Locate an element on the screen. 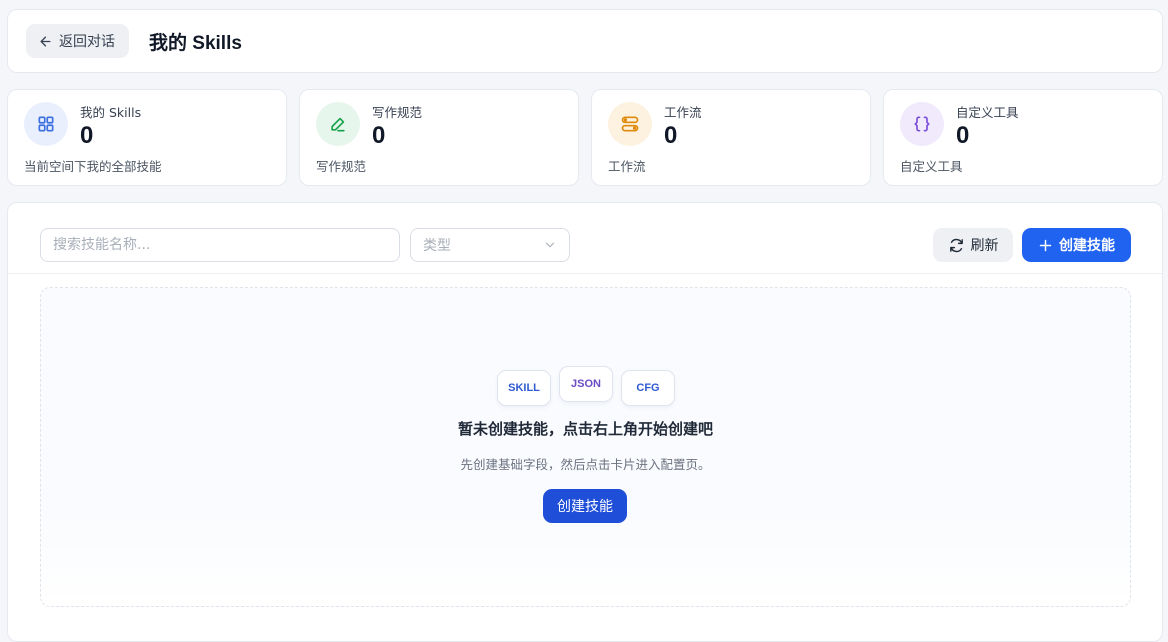  stat-card-workflow: 工作流 0 工作流 is located at coordinates (731, 137).